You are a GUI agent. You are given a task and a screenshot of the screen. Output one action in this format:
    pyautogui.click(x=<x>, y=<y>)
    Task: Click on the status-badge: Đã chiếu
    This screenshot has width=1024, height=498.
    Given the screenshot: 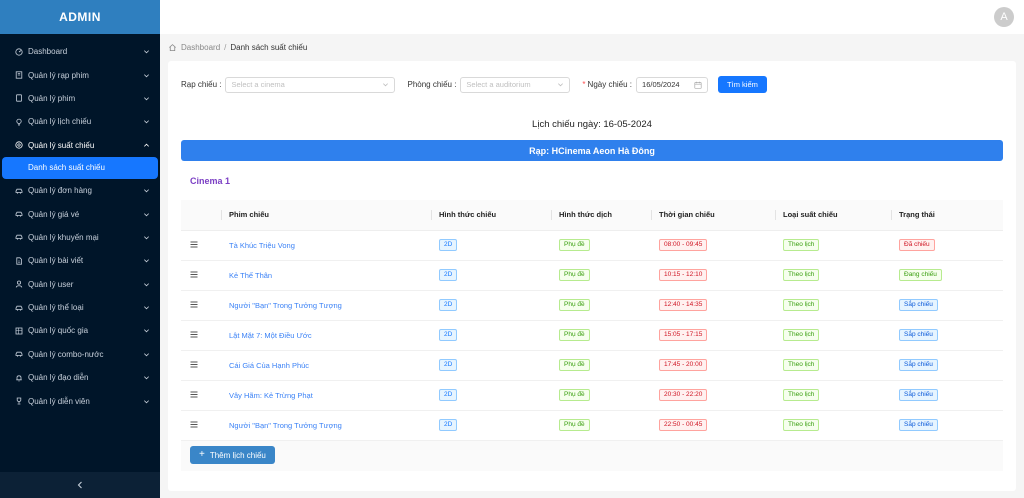 What is the action you would take?
    pyautogui.click(x=917, y=245)
    